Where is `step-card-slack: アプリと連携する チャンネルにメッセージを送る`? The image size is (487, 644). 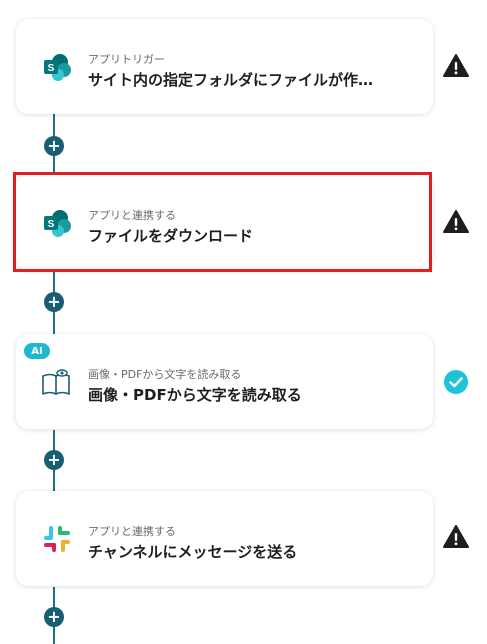
step-card-slack: アプリと連携する チャンネルにメッセージを送る is located at coordinates (224, 538).